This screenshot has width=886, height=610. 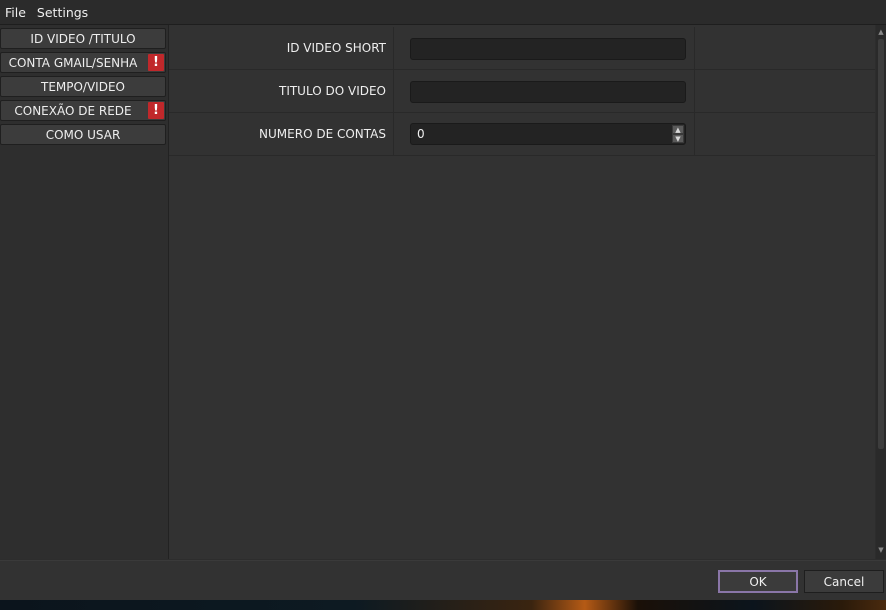 What do you see at coordinates (881, 32) in the screenshot?
I see `scroll-up-icon: ▲` at bounding box center [881, 32].